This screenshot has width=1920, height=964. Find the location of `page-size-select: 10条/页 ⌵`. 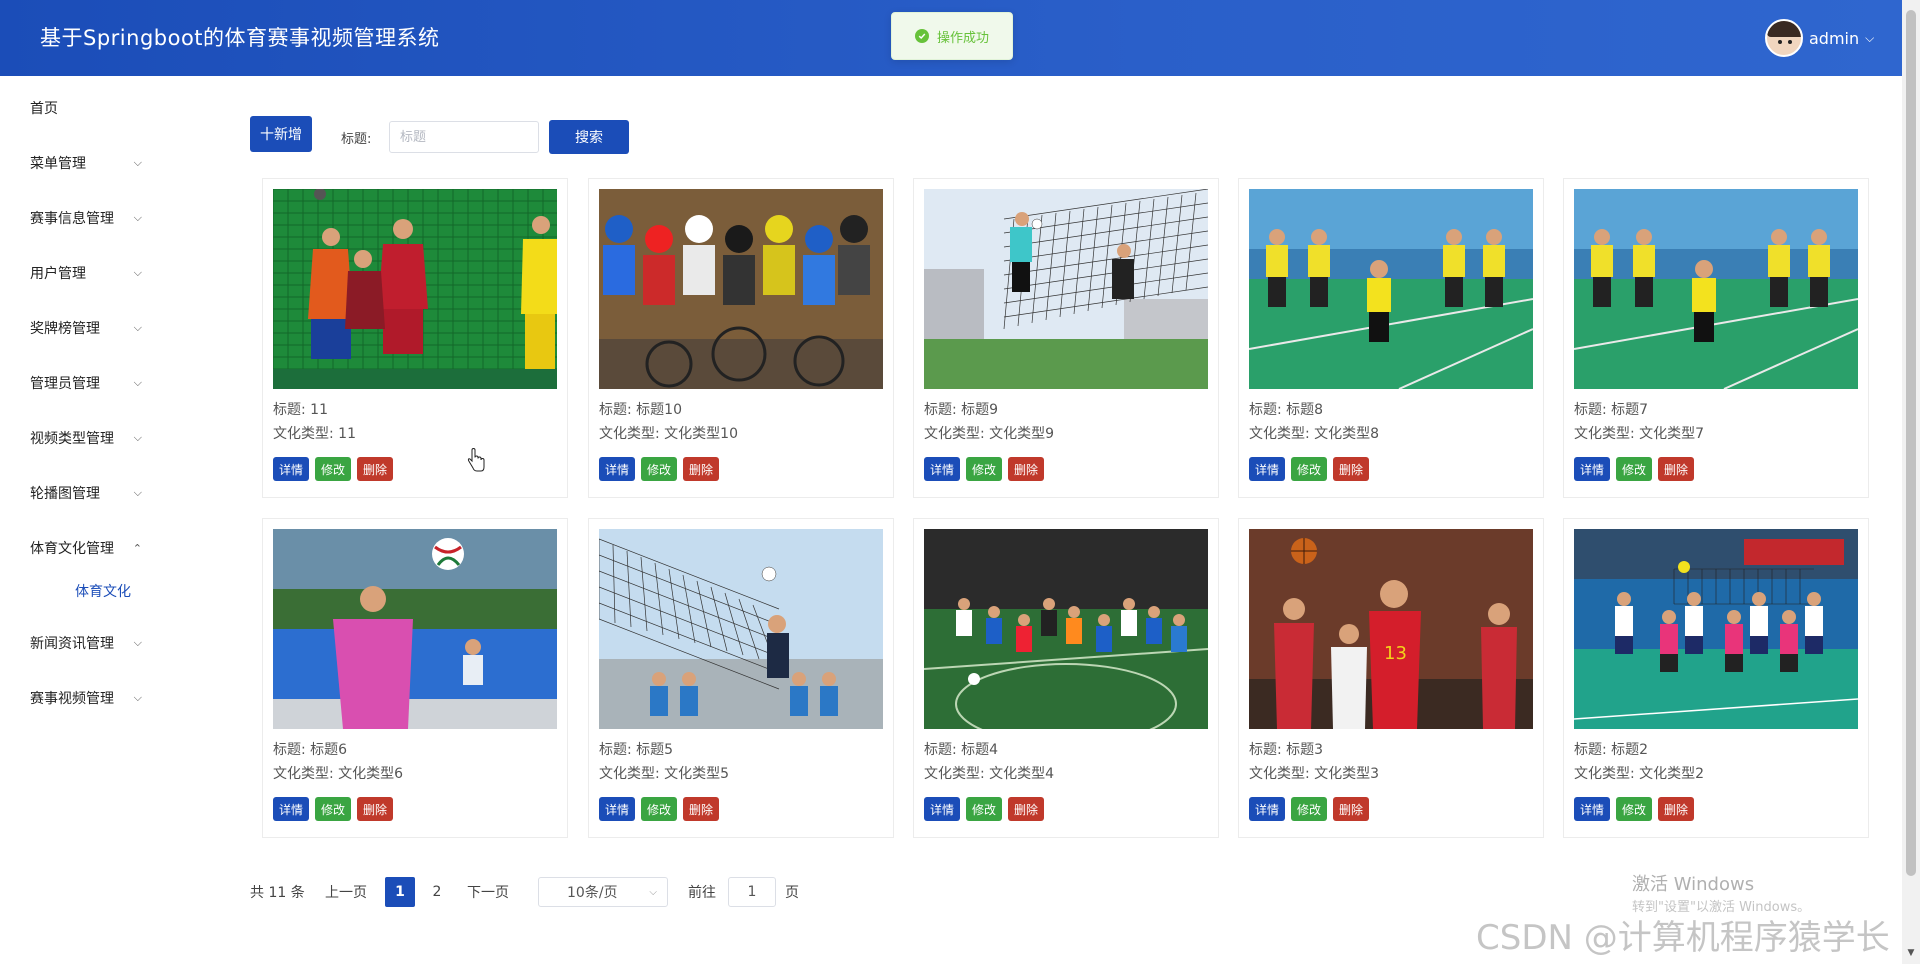

page-size-select: 10条/页 ⌵ is located at coordinates (603, 892).